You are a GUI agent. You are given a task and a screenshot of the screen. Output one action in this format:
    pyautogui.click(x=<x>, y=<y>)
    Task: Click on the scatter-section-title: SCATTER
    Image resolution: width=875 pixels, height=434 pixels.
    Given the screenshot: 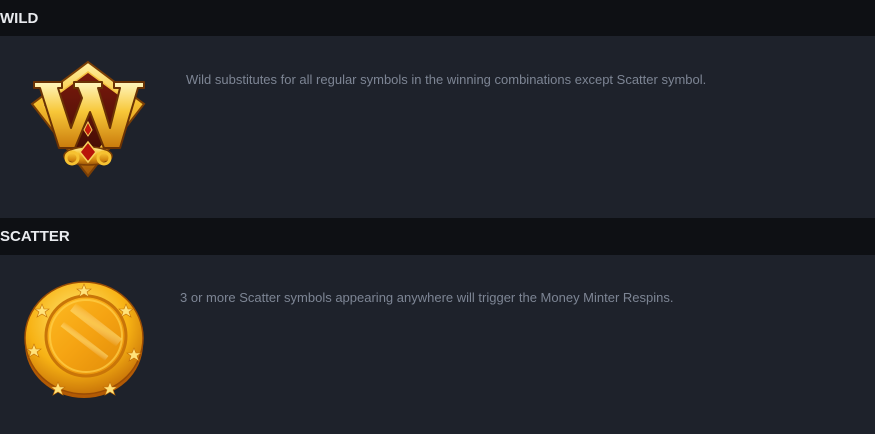 What is the action you would take?
    pyautogui.click(x=35, y=236)
    